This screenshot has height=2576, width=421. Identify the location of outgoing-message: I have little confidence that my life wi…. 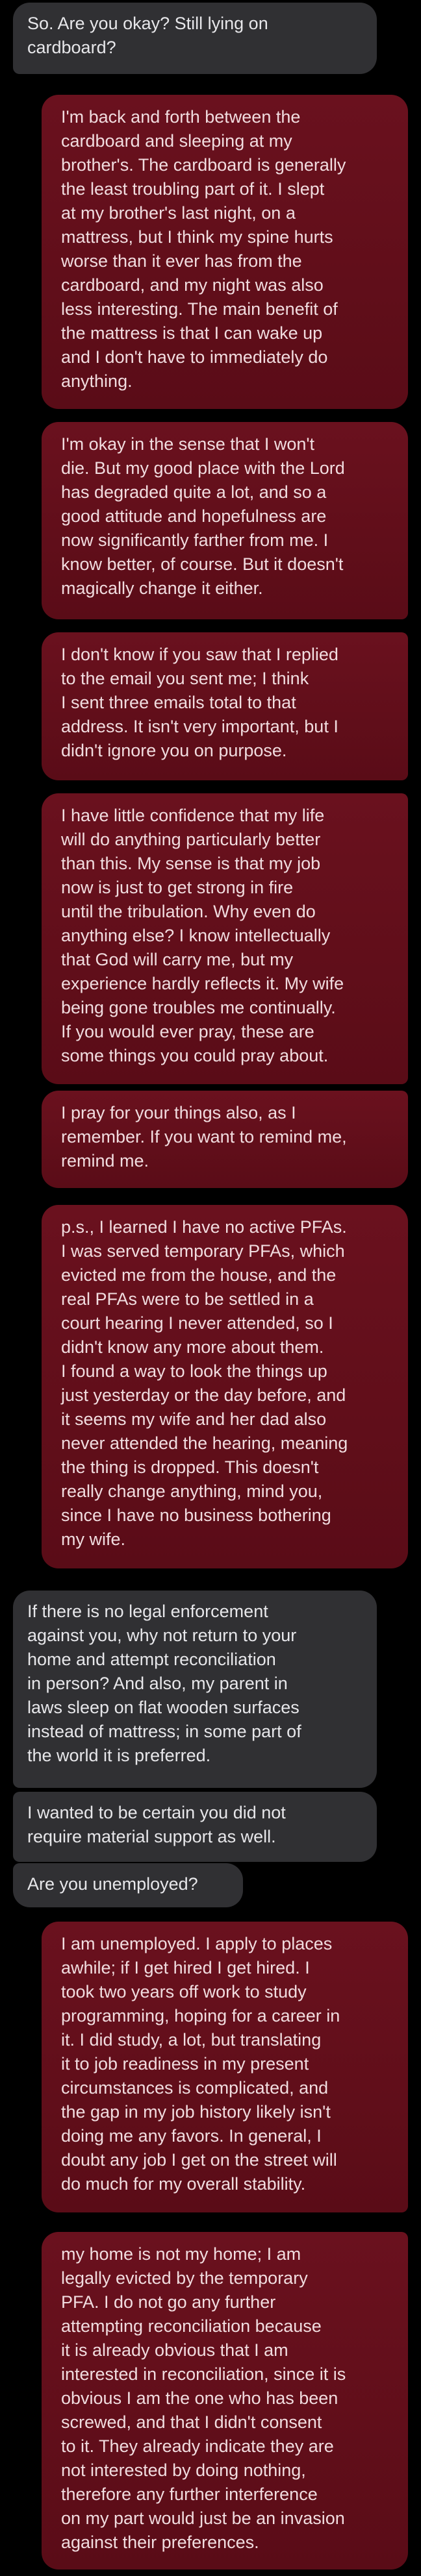
(225, 938).